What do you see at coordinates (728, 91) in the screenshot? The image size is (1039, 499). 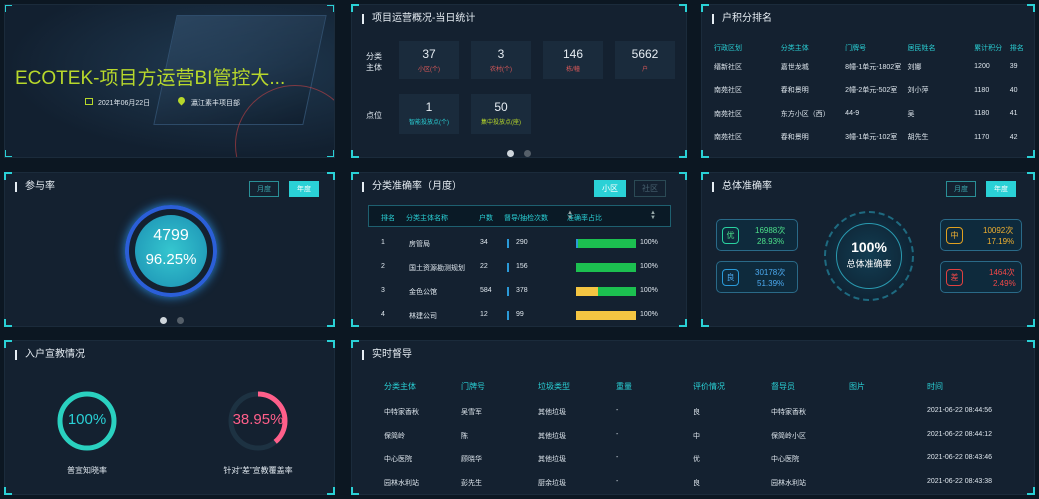 I see `table-cell: 南苑社区` at bounding box center [728, 91].